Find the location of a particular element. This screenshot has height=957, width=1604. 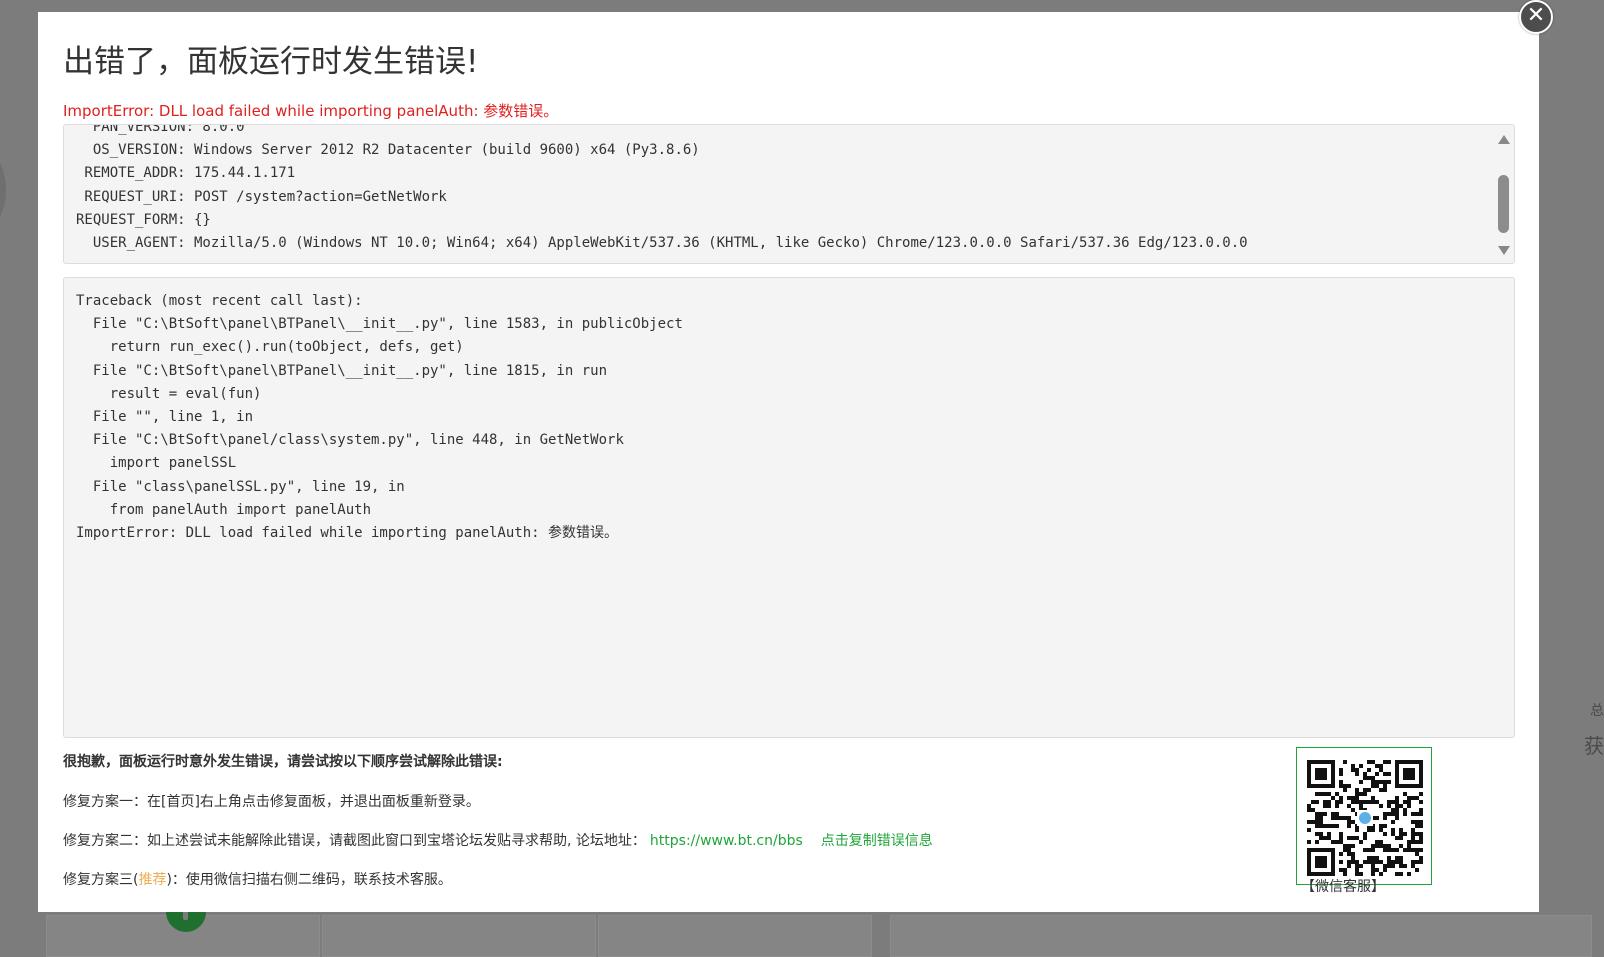

close-icon: ✕ is located at coordinates (1536, 15).